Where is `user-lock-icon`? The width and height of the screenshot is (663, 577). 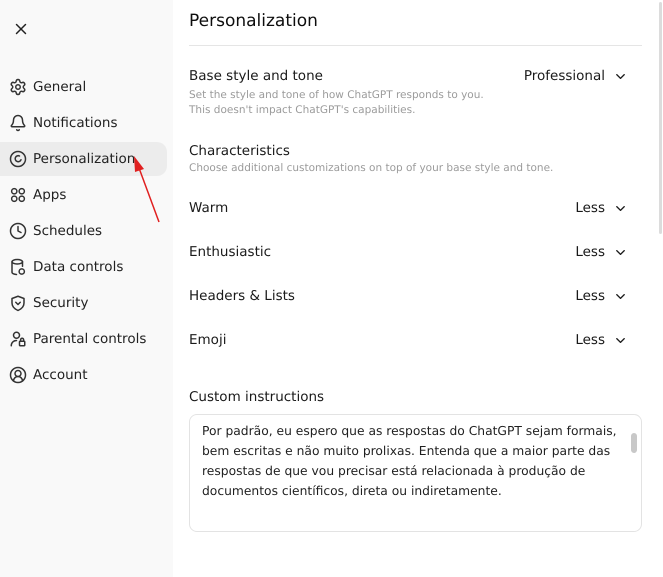 user-lock-icon is located at coordinates (18, 339).